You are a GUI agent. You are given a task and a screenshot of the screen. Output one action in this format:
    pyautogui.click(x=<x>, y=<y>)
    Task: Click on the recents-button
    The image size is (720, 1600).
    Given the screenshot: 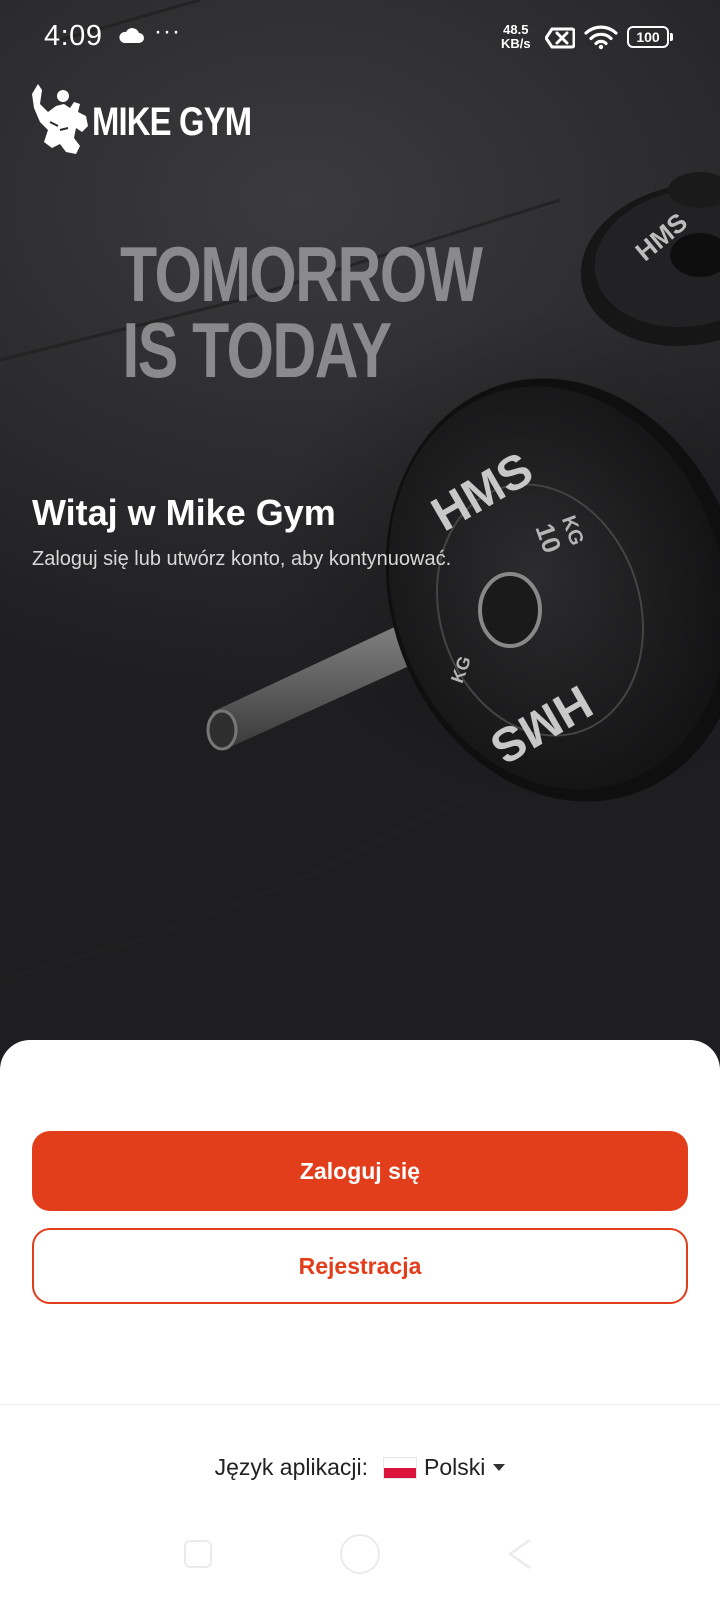 What is the action you would take?
    pyautogui.click(x=198, y=1554)
    